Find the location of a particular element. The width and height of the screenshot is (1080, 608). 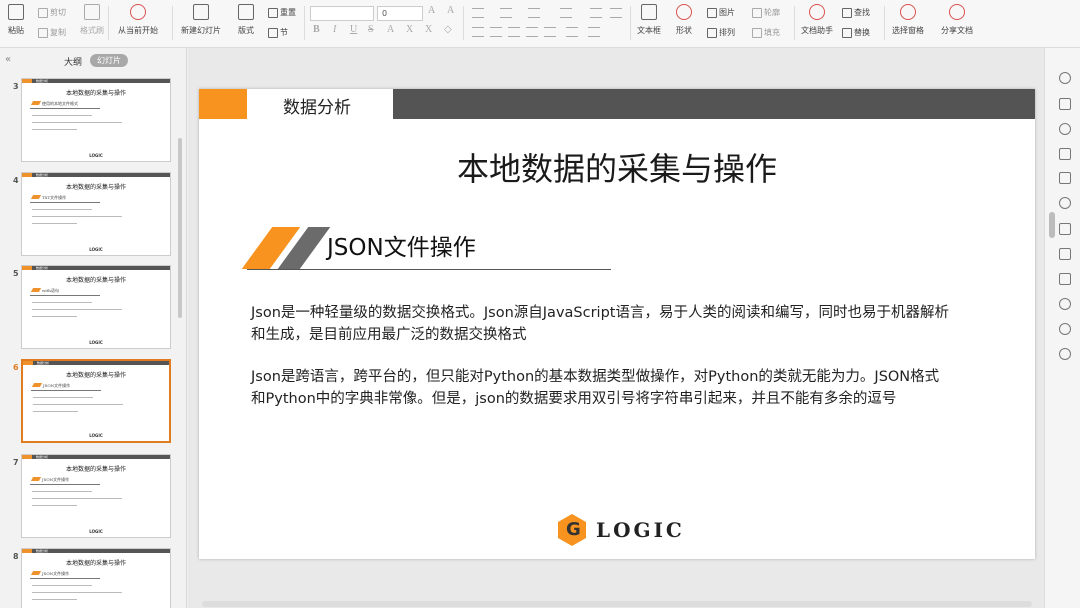

copy-format-icon is located at coordinates (1065, 104).